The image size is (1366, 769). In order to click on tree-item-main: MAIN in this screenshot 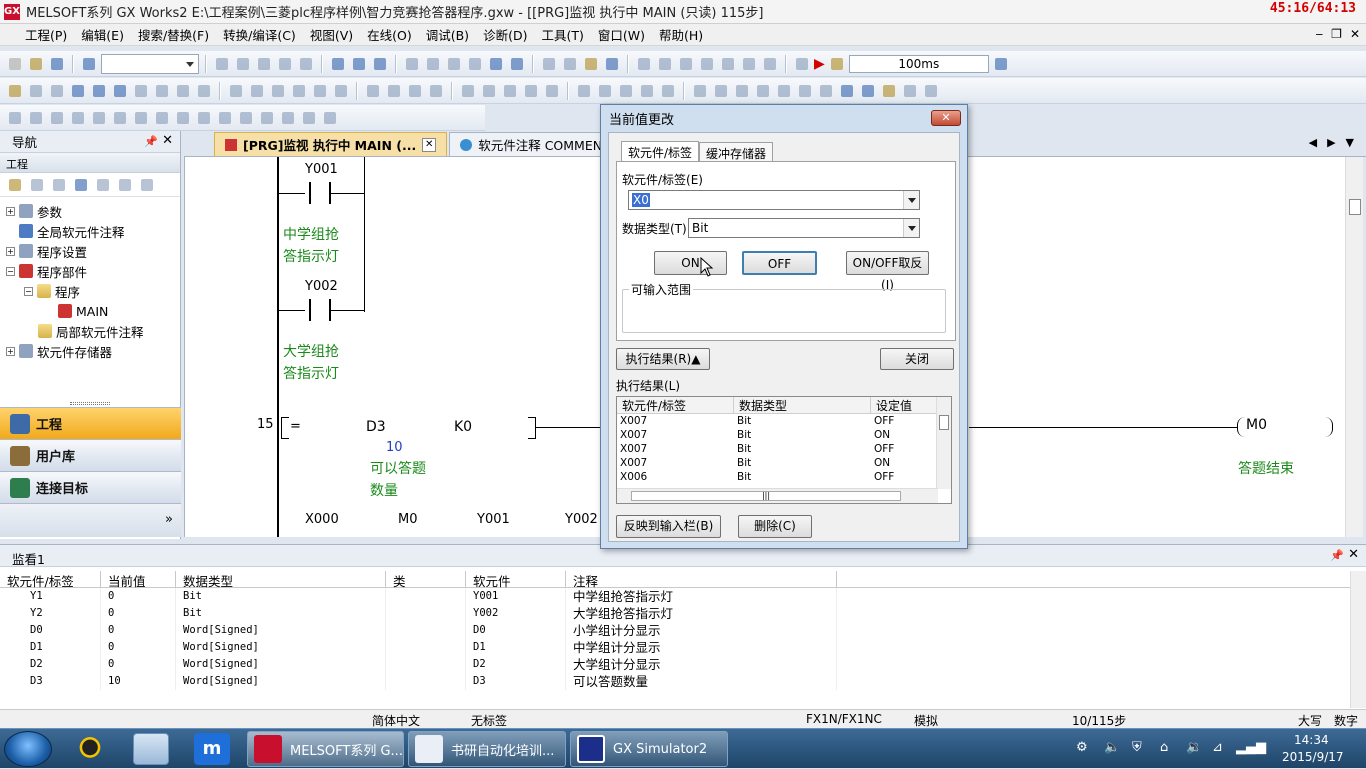, I will do `click(90, 311)`.